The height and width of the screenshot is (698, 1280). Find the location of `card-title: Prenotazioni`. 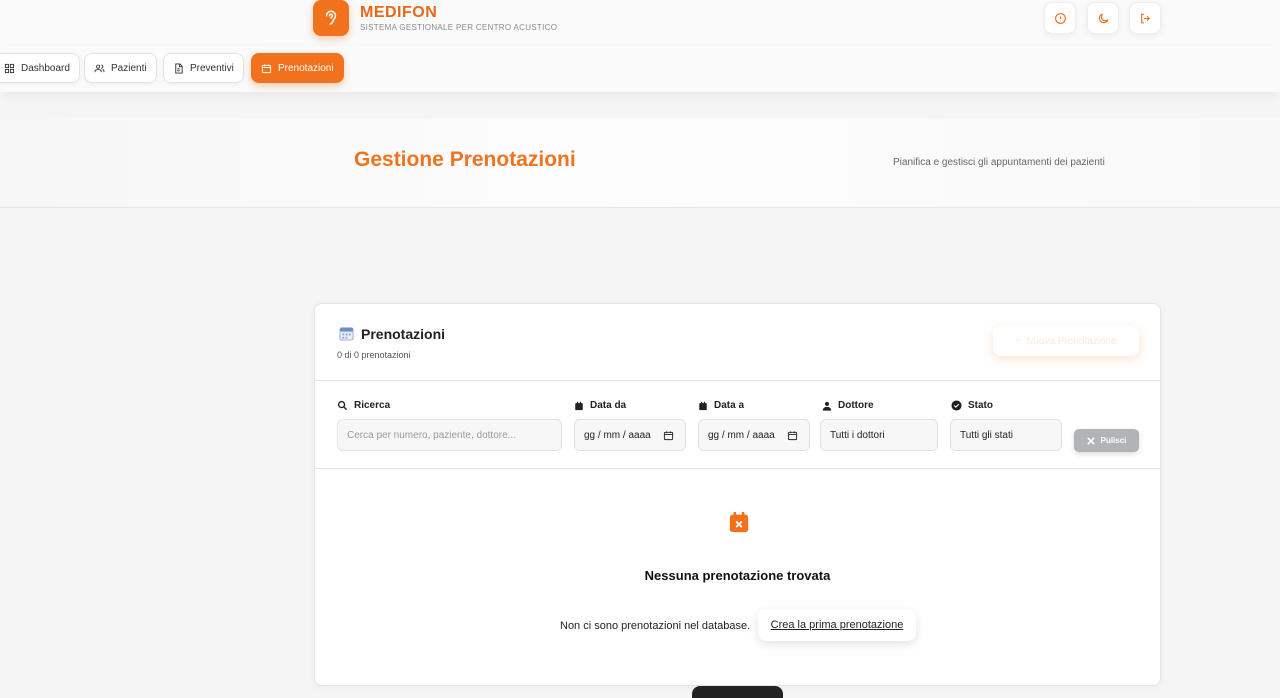

card-title: Prenotazioni is located at coordinates (403, 334).